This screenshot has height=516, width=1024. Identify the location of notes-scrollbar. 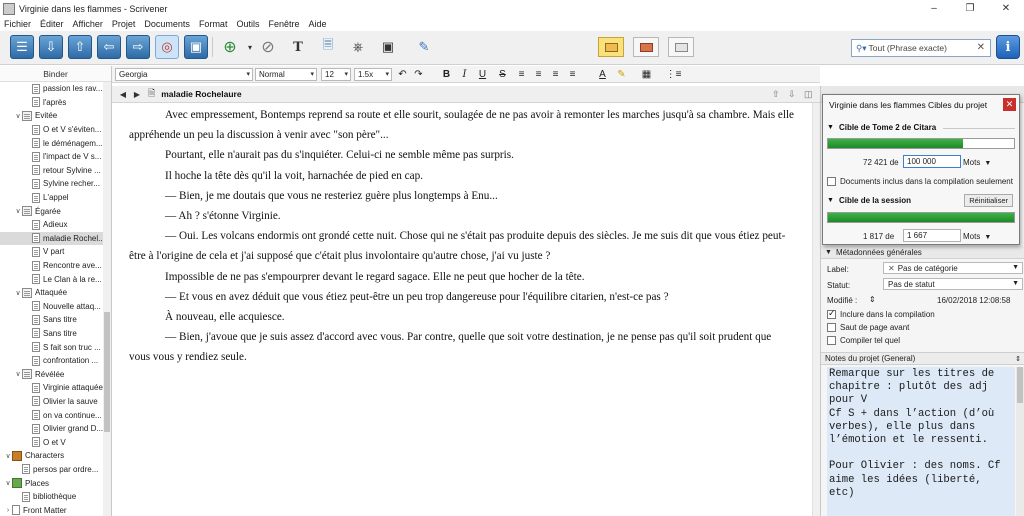
(1020, 441).